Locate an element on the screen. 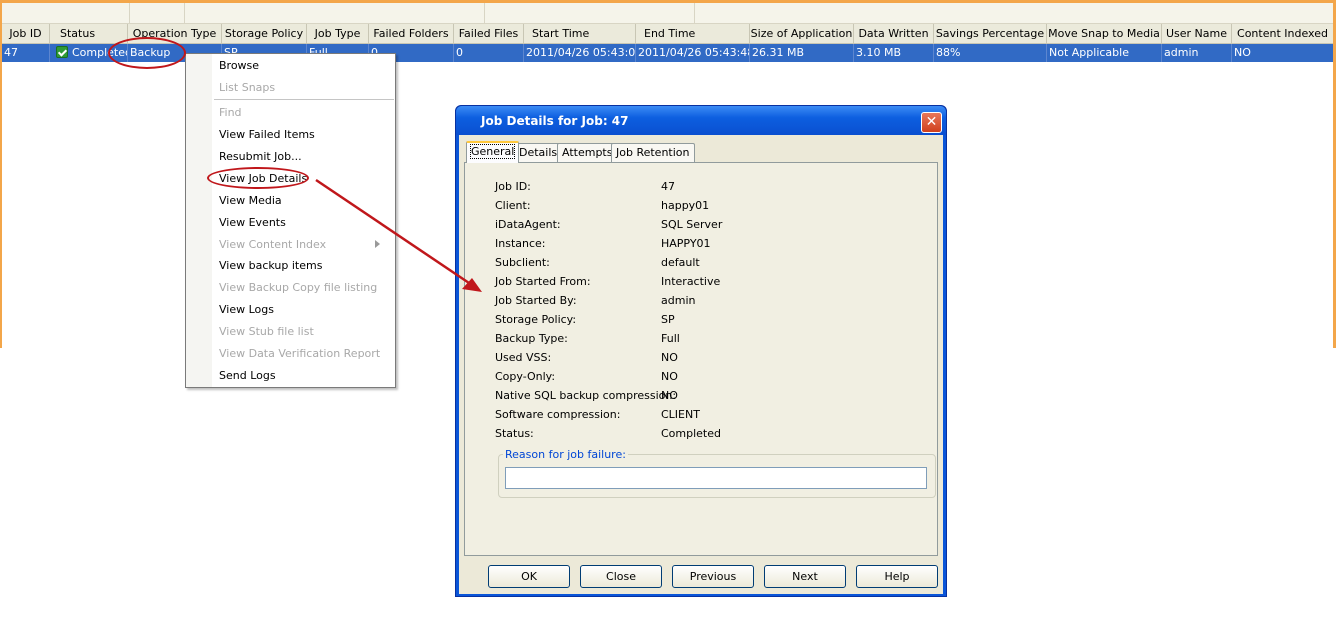  close-button: Close is located at coordinates (621, 576).